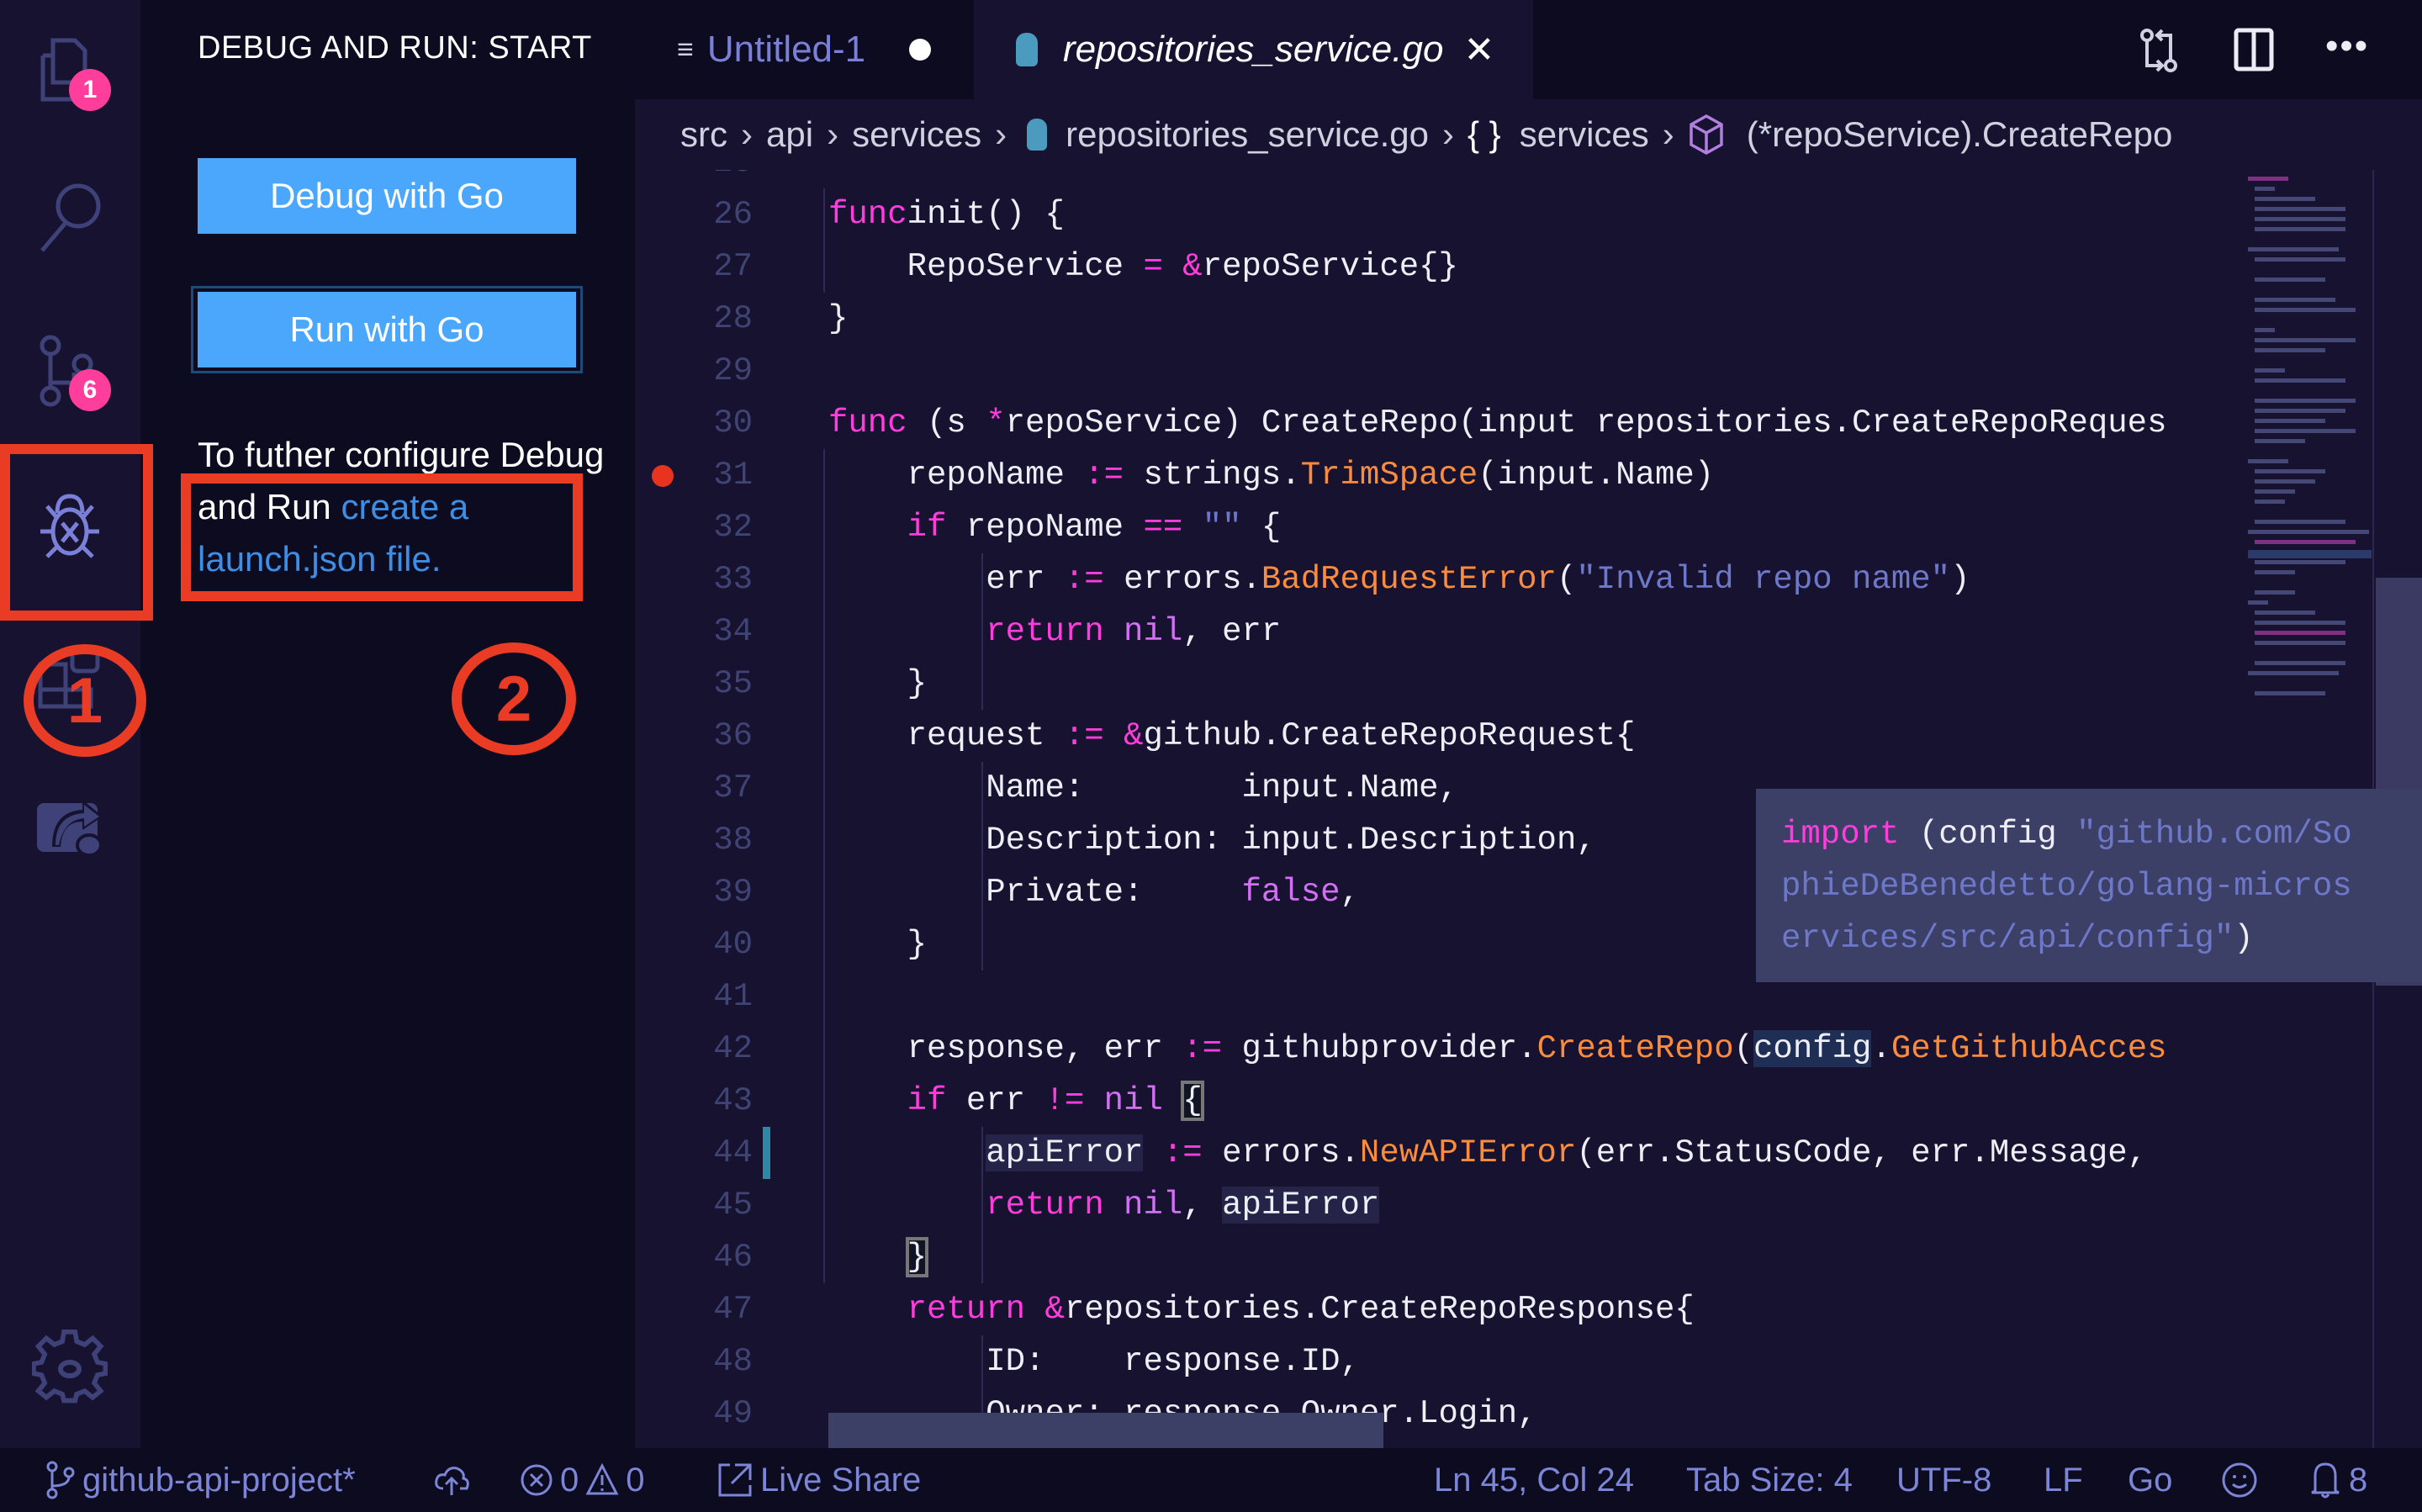 This screenshot has width=2422, height=1512. What do you see at coordinates (733, 735) in the screenshot?
I see `line-number: 36` at bounding box center [733, 735].